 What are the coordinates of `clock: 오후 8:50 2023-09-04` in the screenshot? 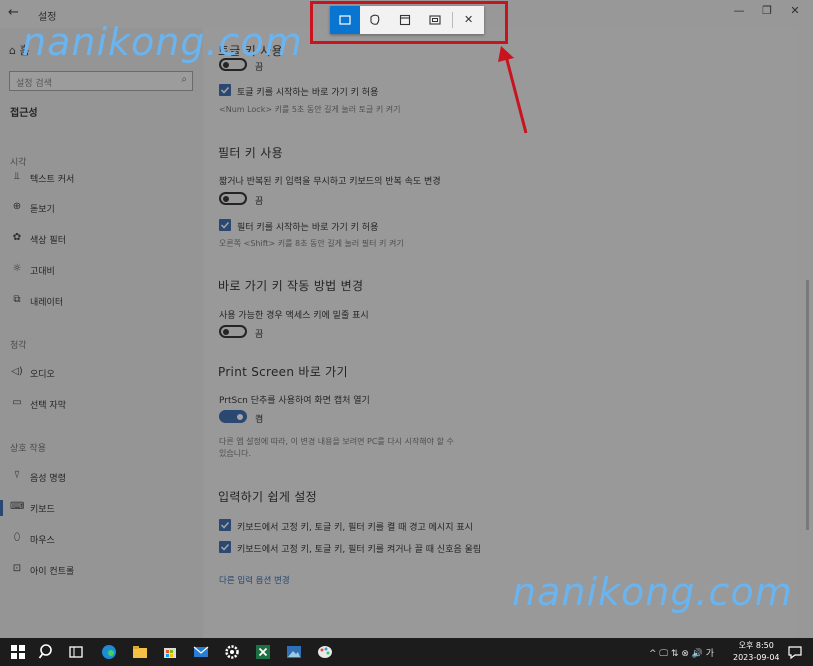 It's located at (756, 652).